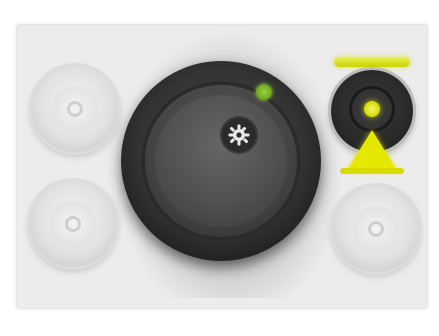 The height and width of the screenshot is (336, 439). What do you see at coordinates (372, 62) in the screenshot?
I see `highlight-bar` at bounding box center [372, 62].